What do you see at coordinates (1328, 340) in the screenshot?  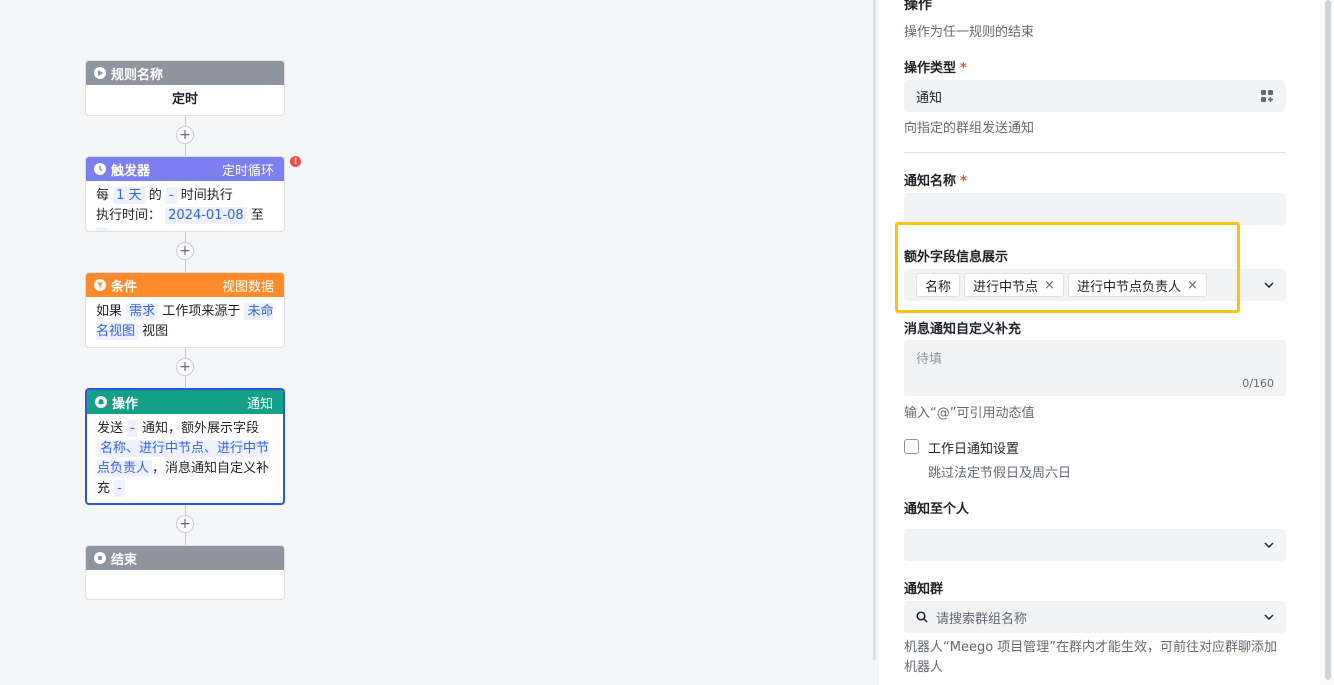 I see `scrollbar-thumb` at bounding box center [1328, 340].